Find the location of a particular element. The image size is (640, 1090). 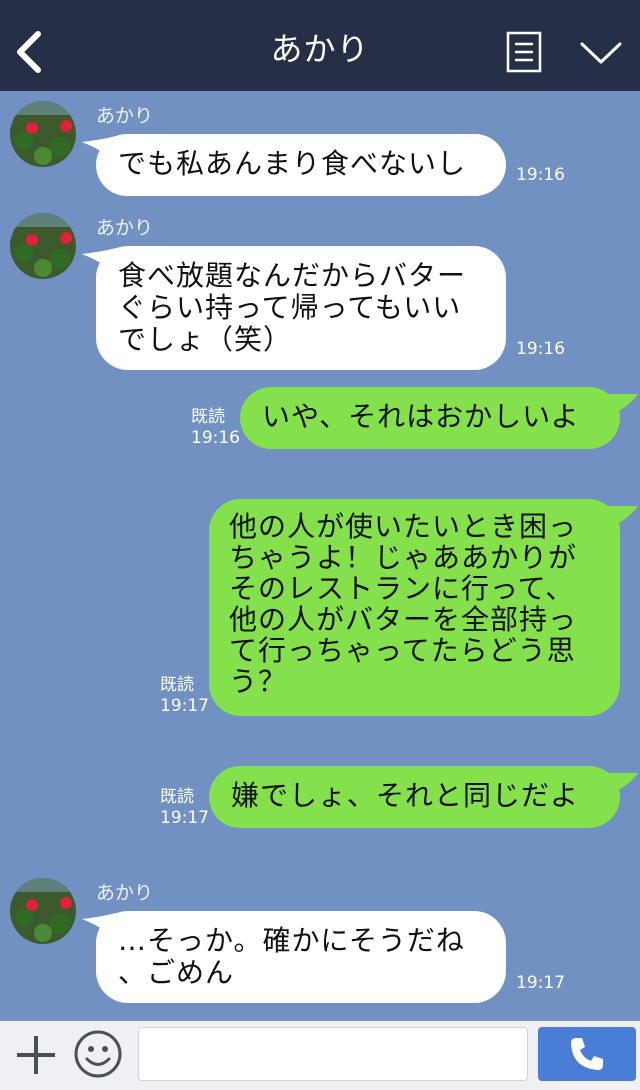

message-bubble: いや、それはおかしいよ is located at coordinates (430, 418).